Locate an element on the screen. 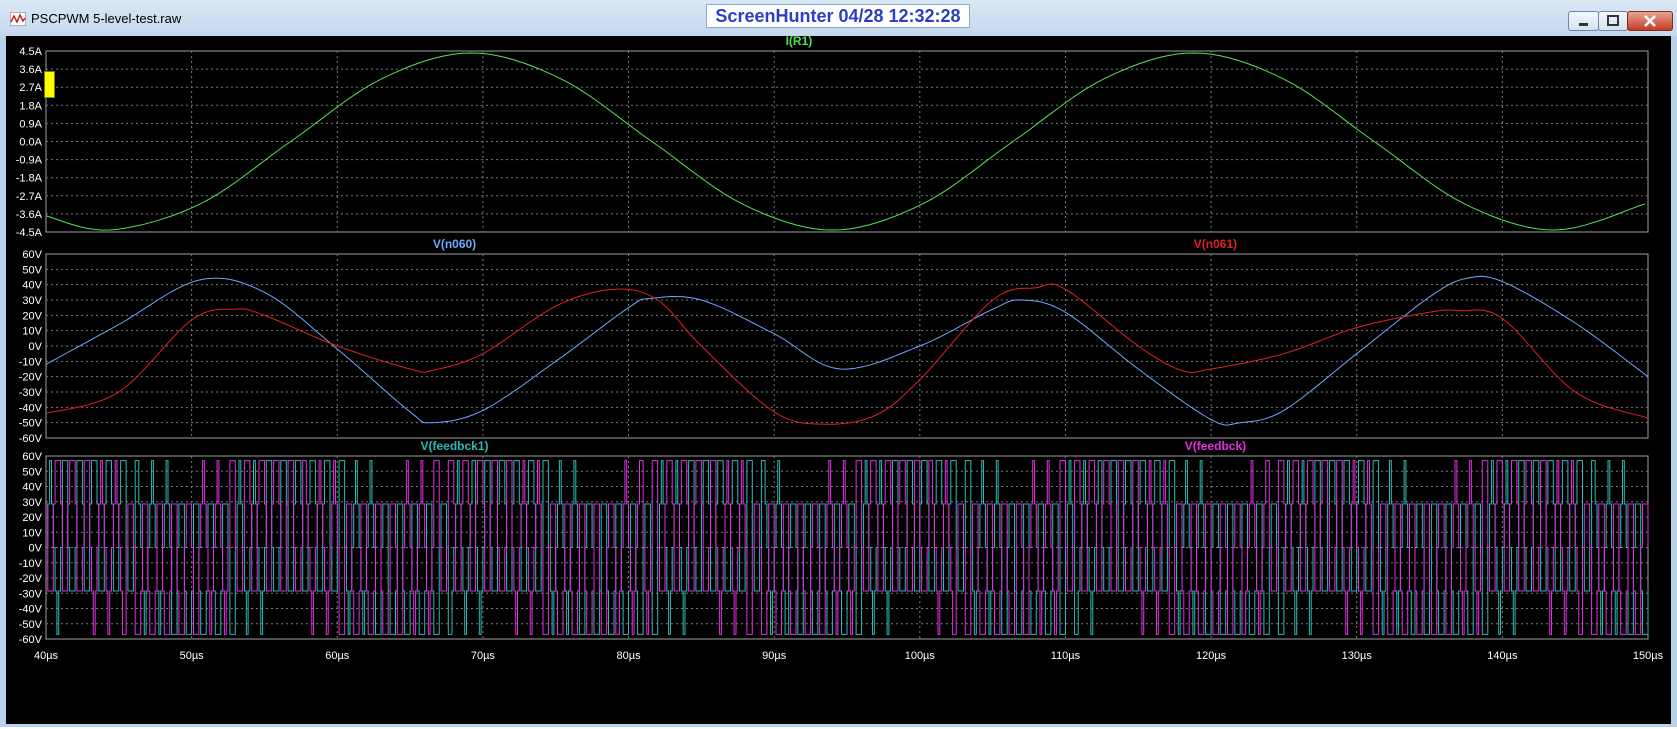 The image size is (1677, 729). x-tick-label: 120µs is located at coordinates (1211, 656).